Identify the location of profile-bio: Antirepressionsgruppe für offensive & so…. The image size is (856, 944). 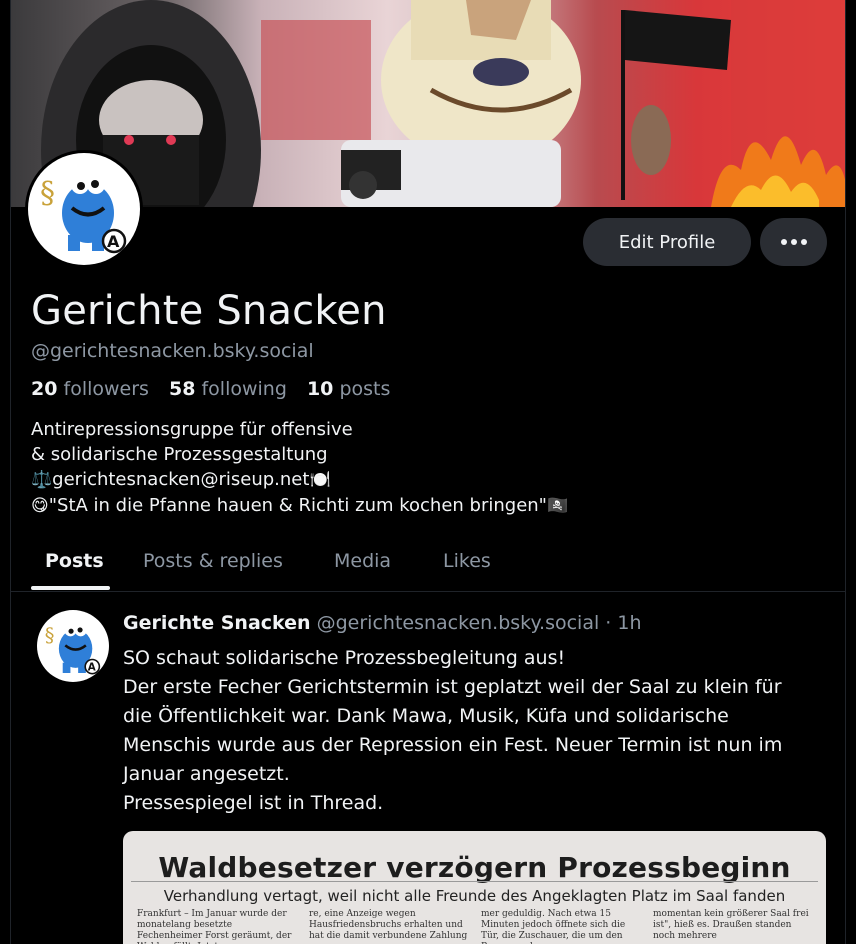
(381, 468).